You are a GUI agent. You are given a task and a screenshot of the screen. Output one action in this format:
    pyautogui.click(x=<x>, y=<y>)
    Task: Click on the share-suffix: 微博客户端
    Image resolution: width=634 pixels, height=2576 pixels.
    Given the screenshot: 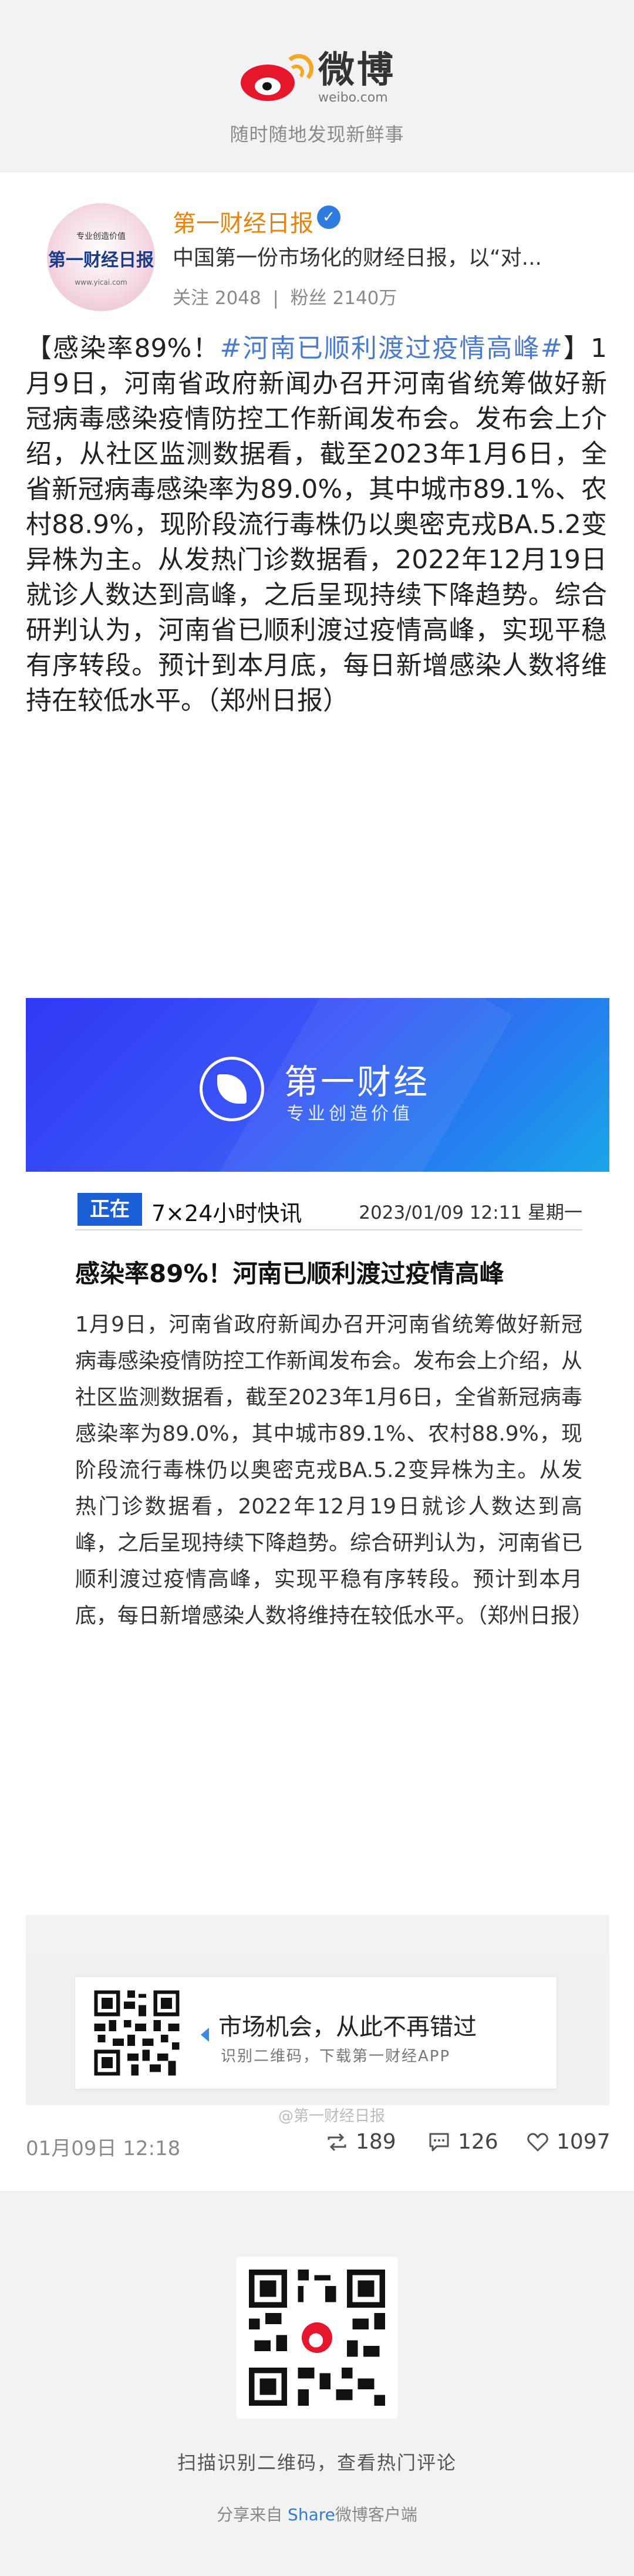 What is the action you would take?
    pyautogui.click(x=376, y=2514)
    